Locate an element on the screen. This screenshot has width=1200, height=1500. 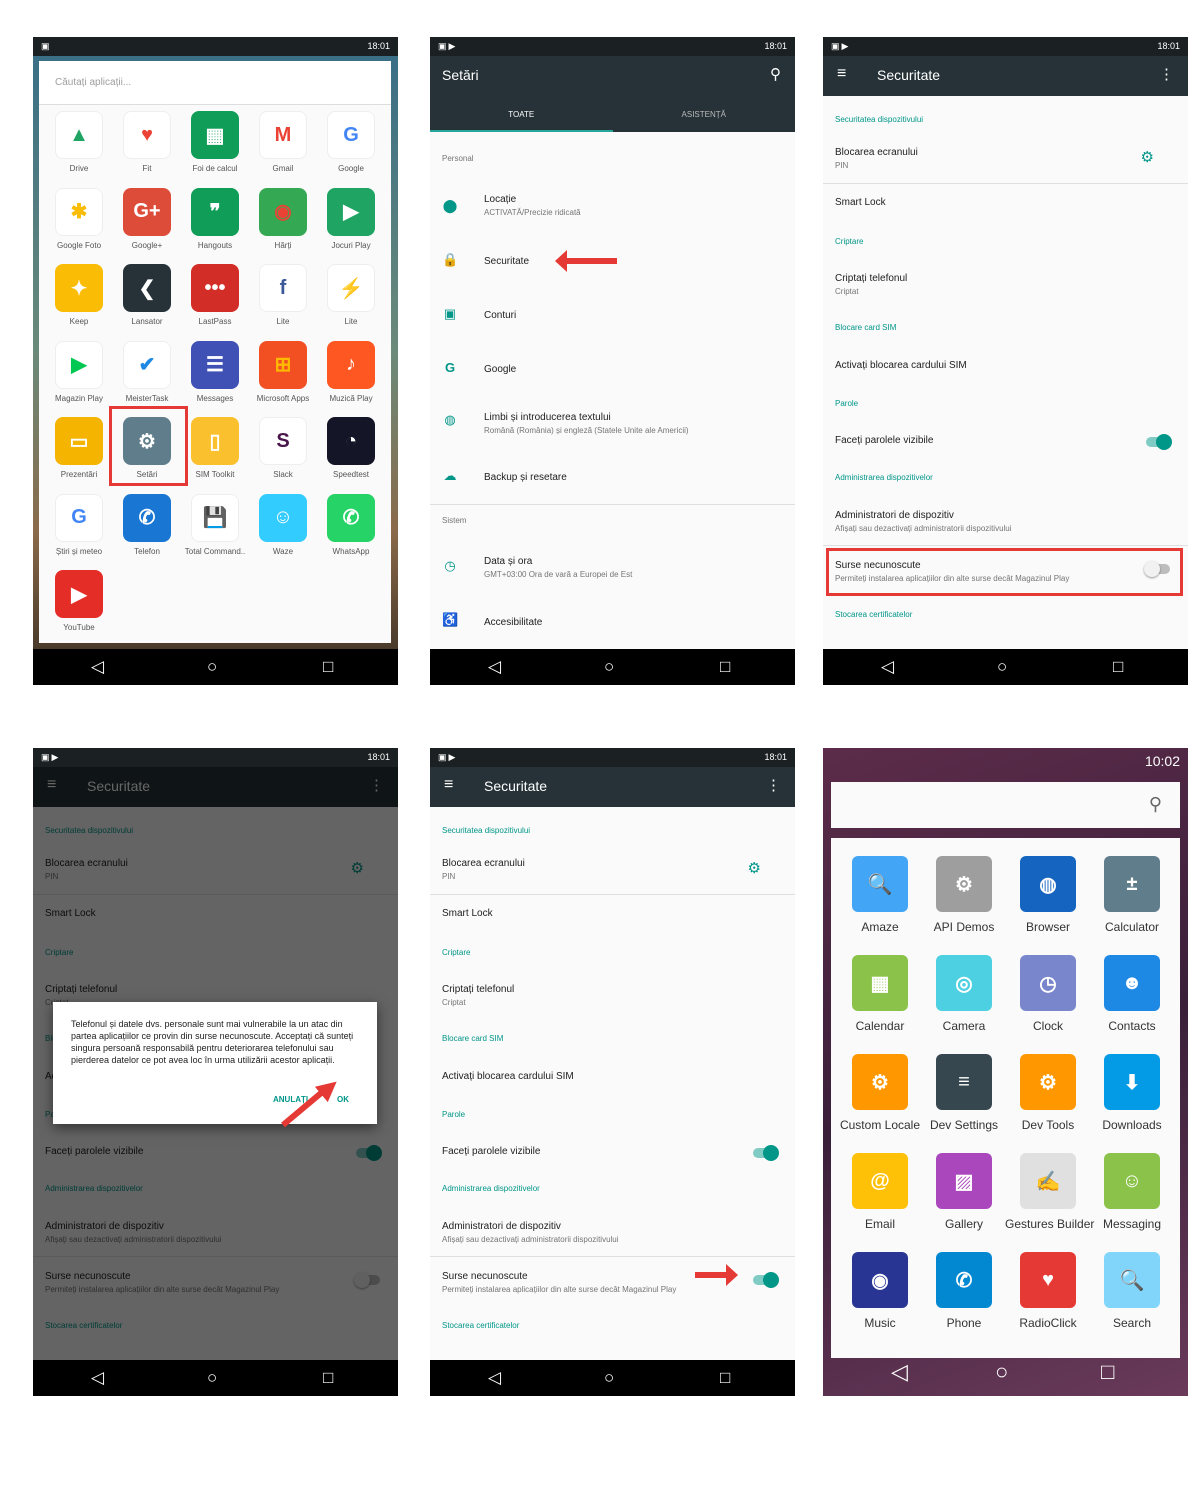
app-11: ⬇ Downloads is located at coordinates (1132, 1093).